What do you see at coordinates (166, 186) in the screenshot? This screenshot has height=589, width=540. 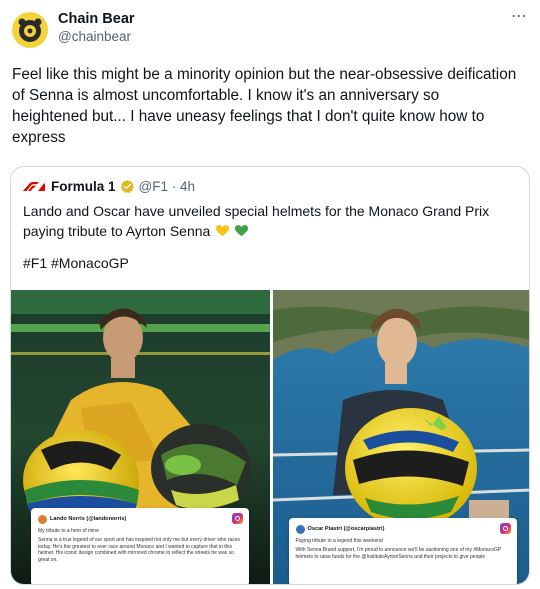 I see `quoted-handle-time: @F1 · 4h` at bounding box center [166, 186].